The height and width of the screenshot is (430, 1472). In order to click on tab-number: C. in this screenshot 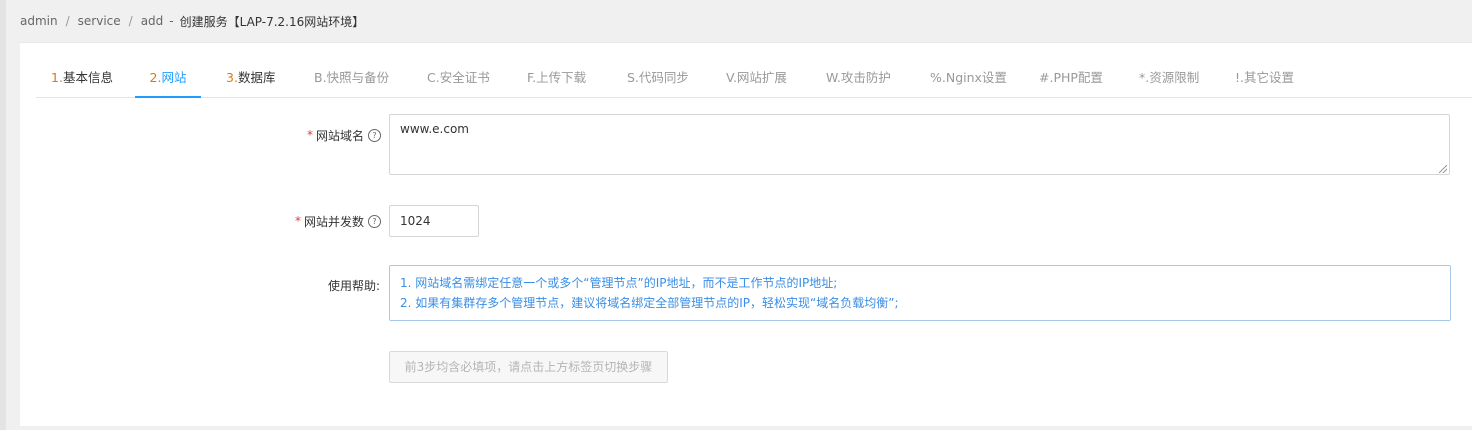, I will do `click(433, 77)`.